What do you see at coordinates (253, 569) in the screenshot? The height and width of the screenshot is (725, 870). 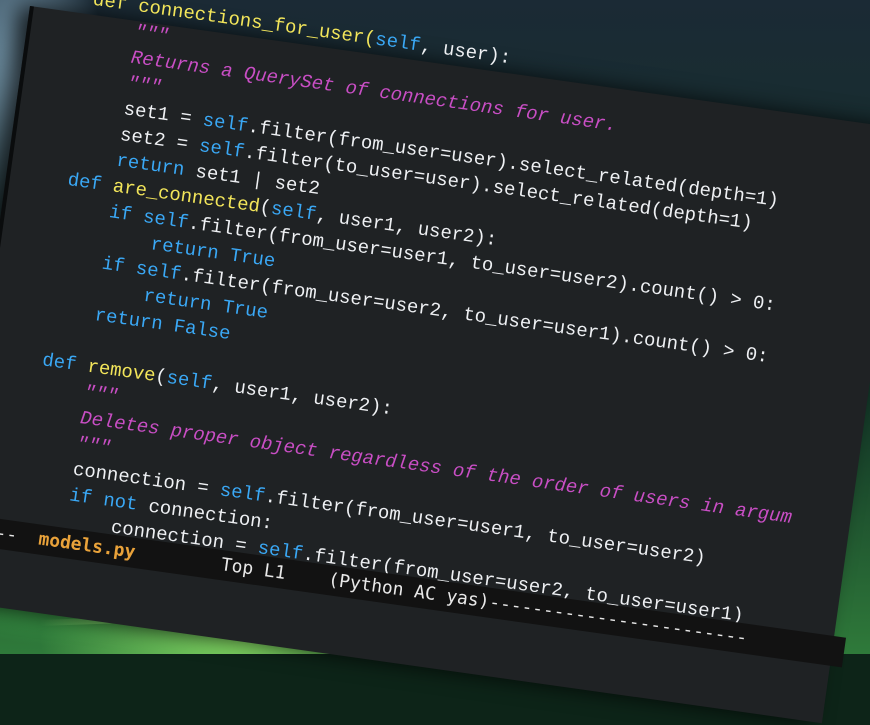 I see `modeline-position: Top L1` at bounding box center [253, 569].